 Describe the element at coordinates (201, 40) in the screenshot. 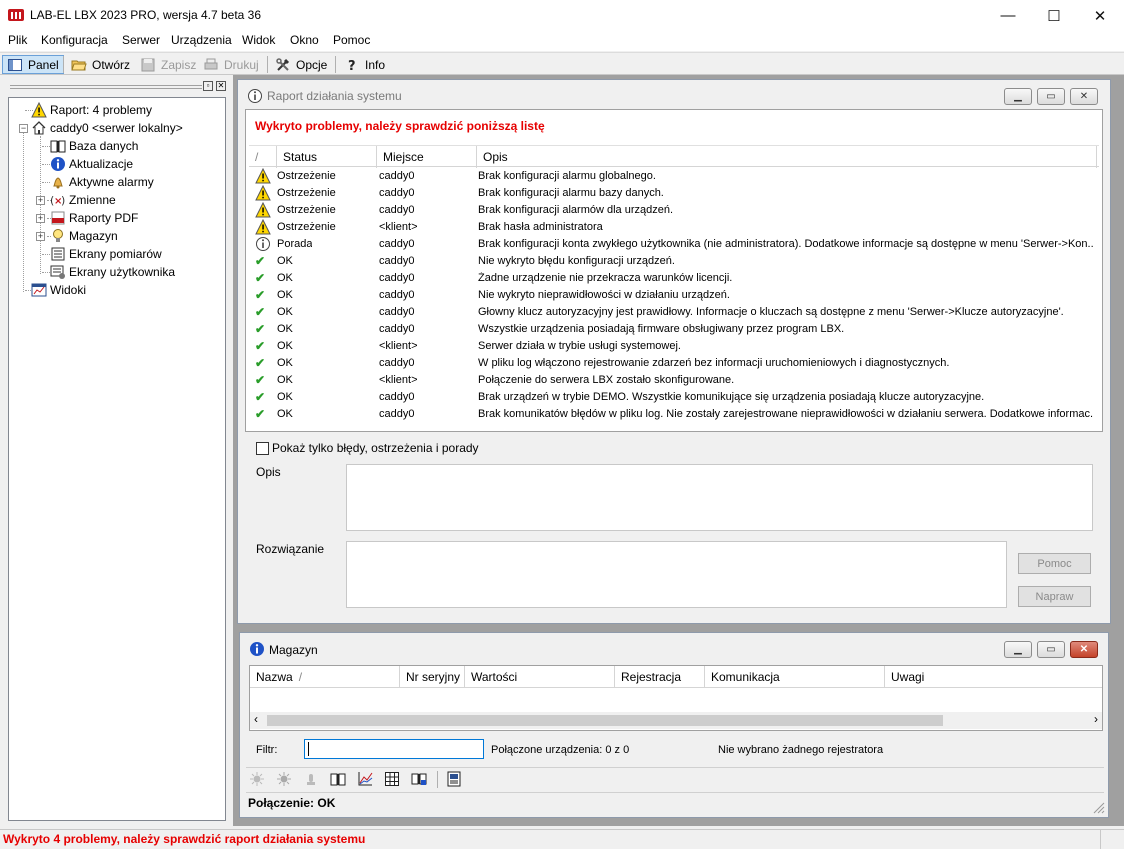

I see `menu-urzadzenia: Urządzenia` at that location.